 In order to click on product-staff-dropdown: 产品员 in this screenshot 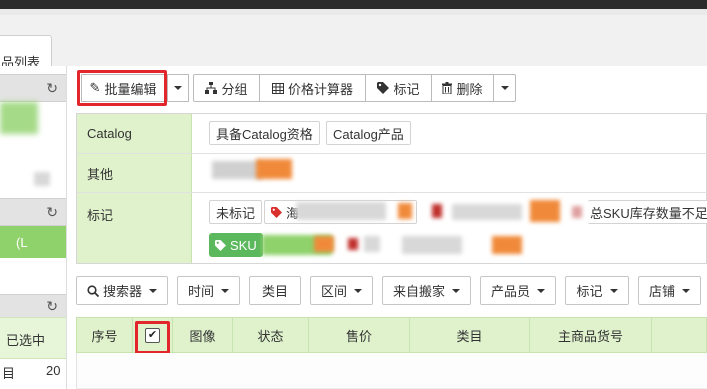, I will do `click(518, 290)`.